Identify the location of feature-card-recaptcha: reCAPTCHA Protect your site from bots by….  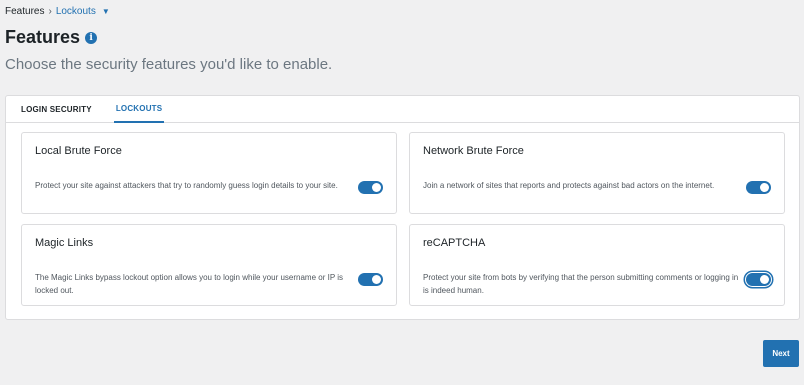
(597, 265).